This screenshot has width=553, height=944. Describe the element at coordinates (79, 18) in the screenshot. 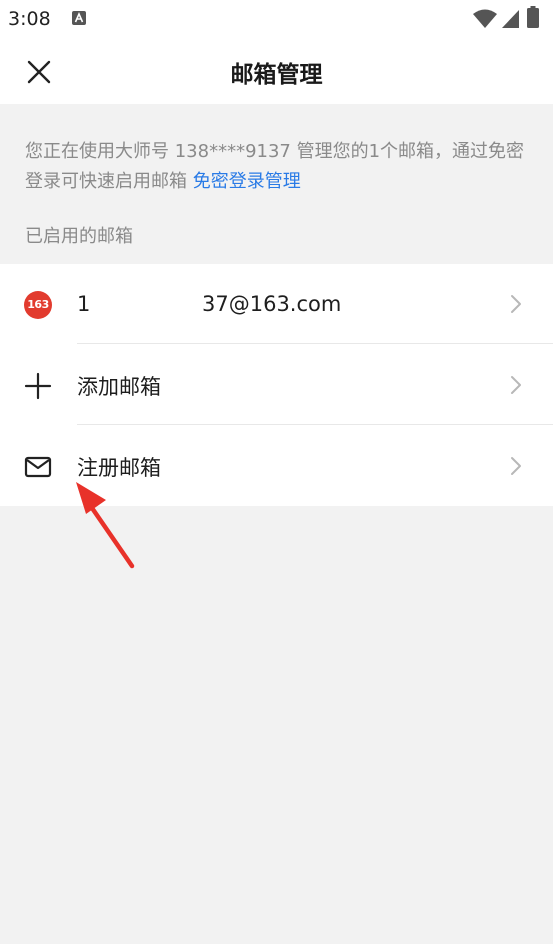

I see `a-notification-icon` at that location.